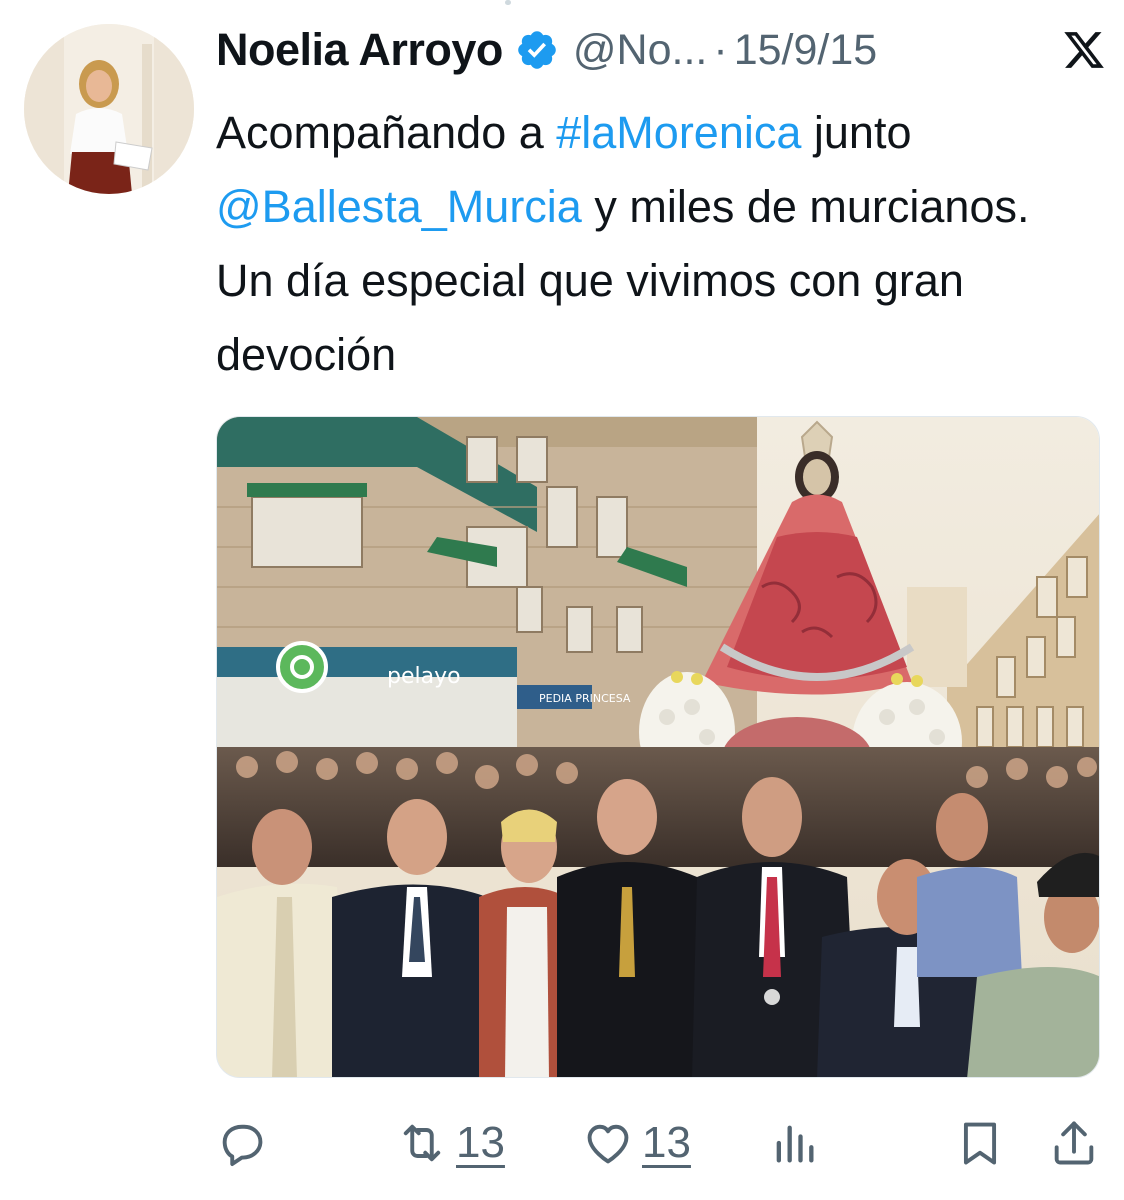  Describe the element at coordinates (537, 50) in the screenshot. I see `verified-badge-icon` at that location.